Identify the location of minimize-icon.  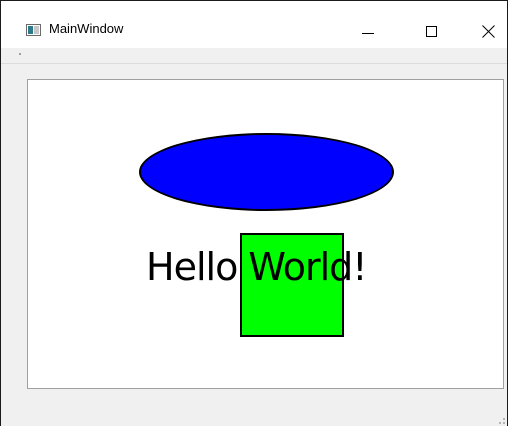
(368, 33).